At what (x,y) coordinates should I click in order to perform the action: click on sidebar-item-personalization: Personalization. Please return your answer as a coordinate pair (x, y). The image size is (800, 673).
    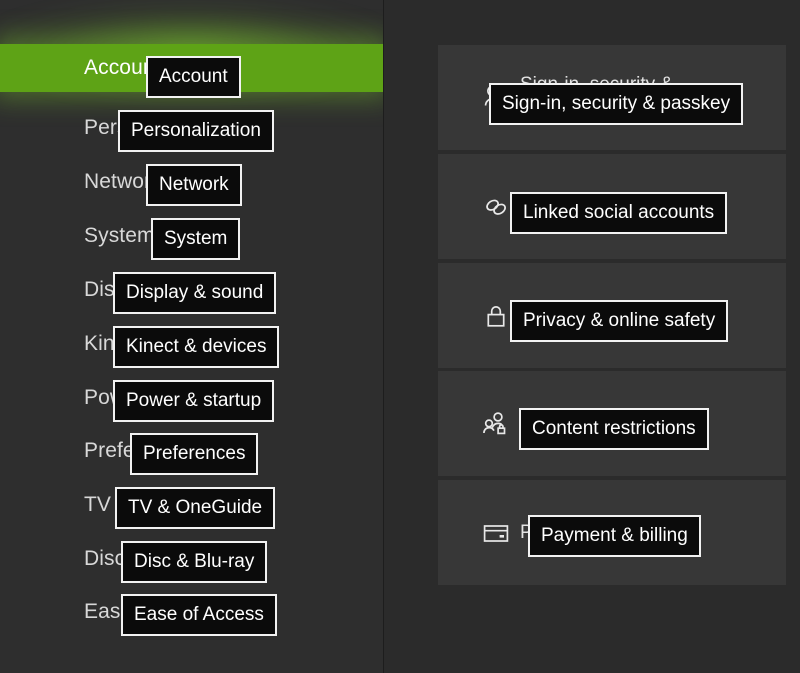
    Looking at the image, I should click on (191, 128).